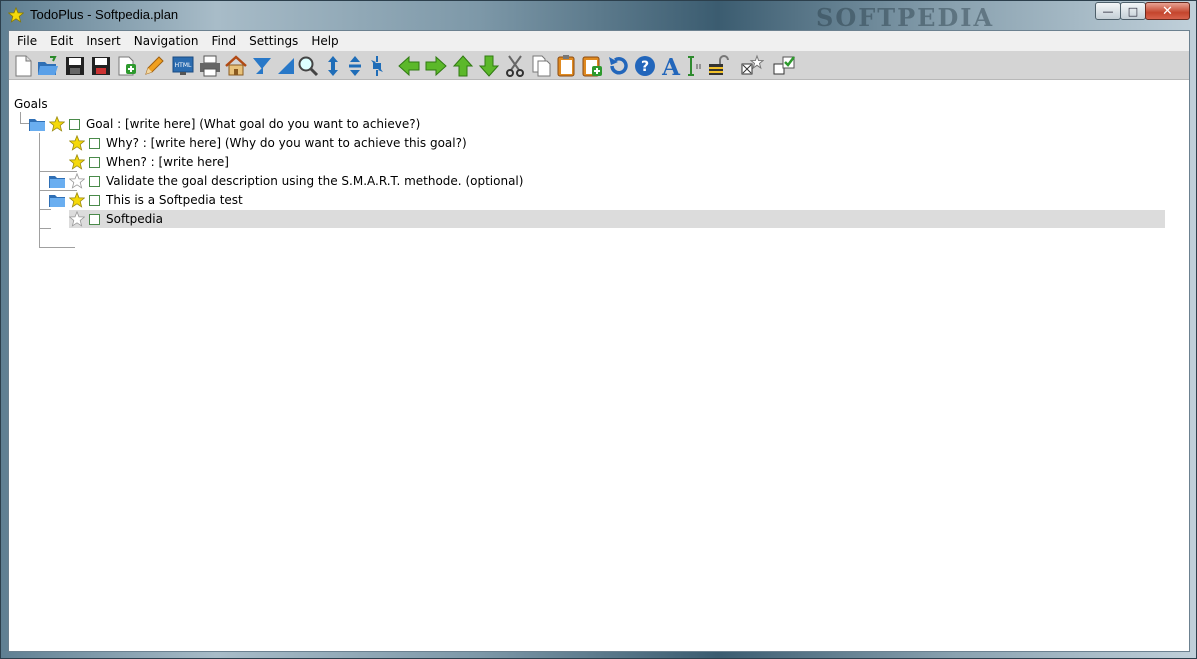 The image size is (1197, 659). What do you see at coordinates (618, 66) in the screenshot?
I see `undo-icon` at bounding box center [618, 66].